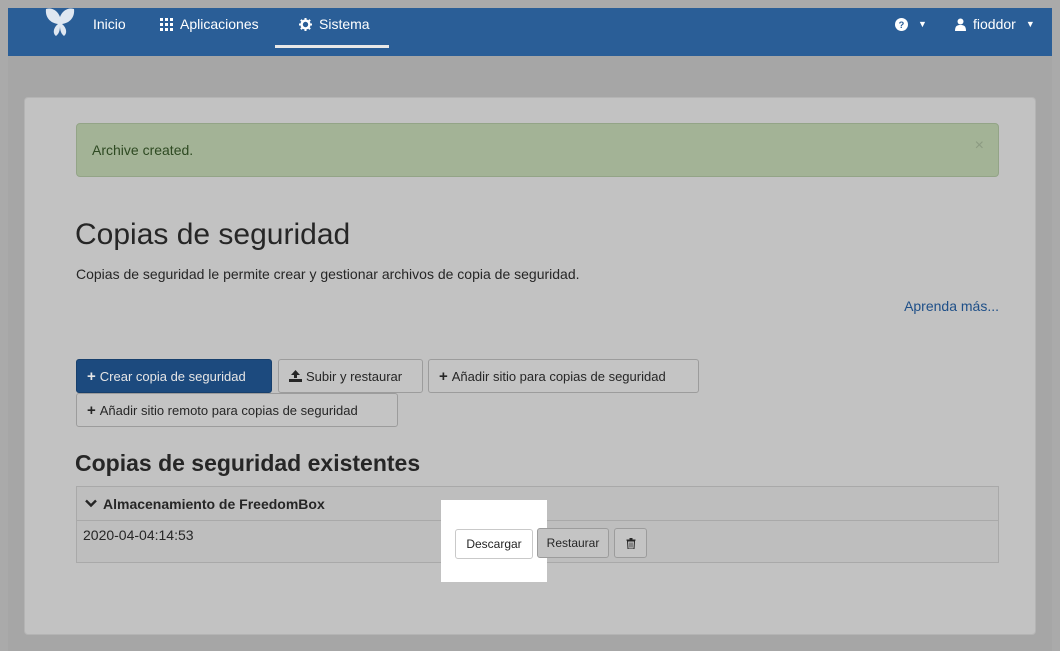 This screenshot has height=651, width=1060. I want to click on create-backup-button: + Crear copia de seguridad, so click(174, 376).